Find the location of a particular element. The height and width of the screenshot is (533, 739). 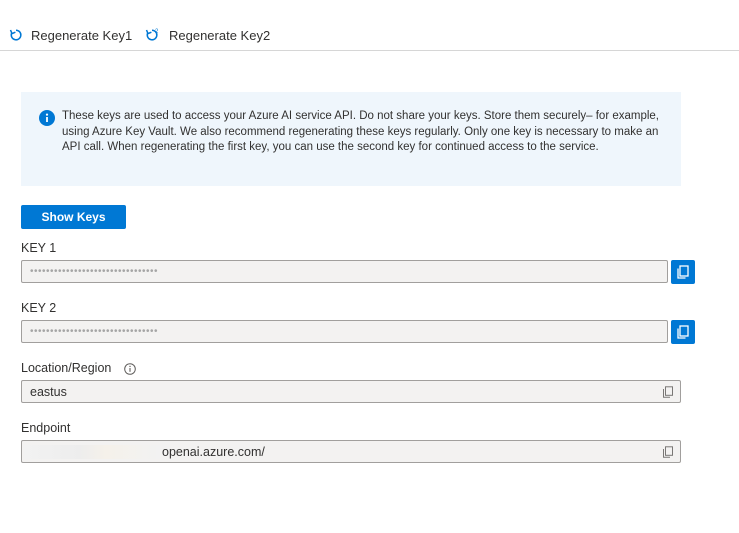

location-value: eastus is located at coordinates (48, 391).